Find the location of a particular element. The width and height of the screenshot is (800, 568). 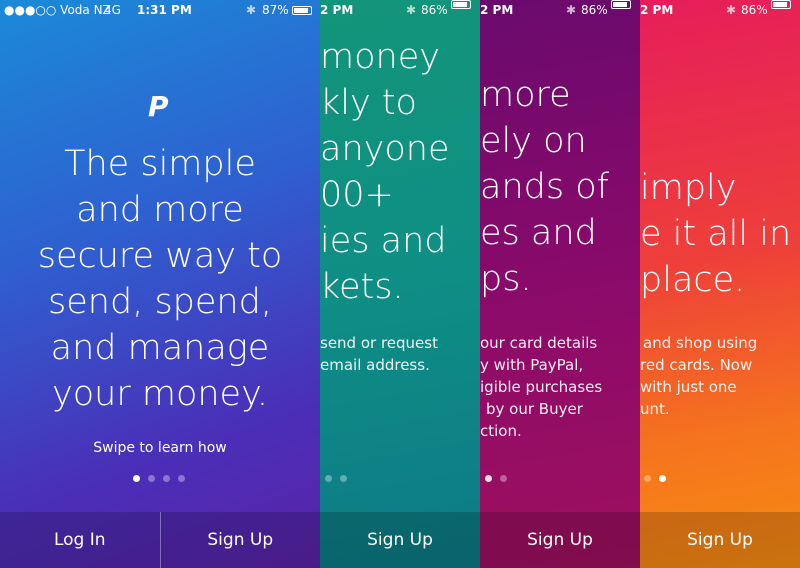

description-line: email address. is located at coordinates (375, 365).